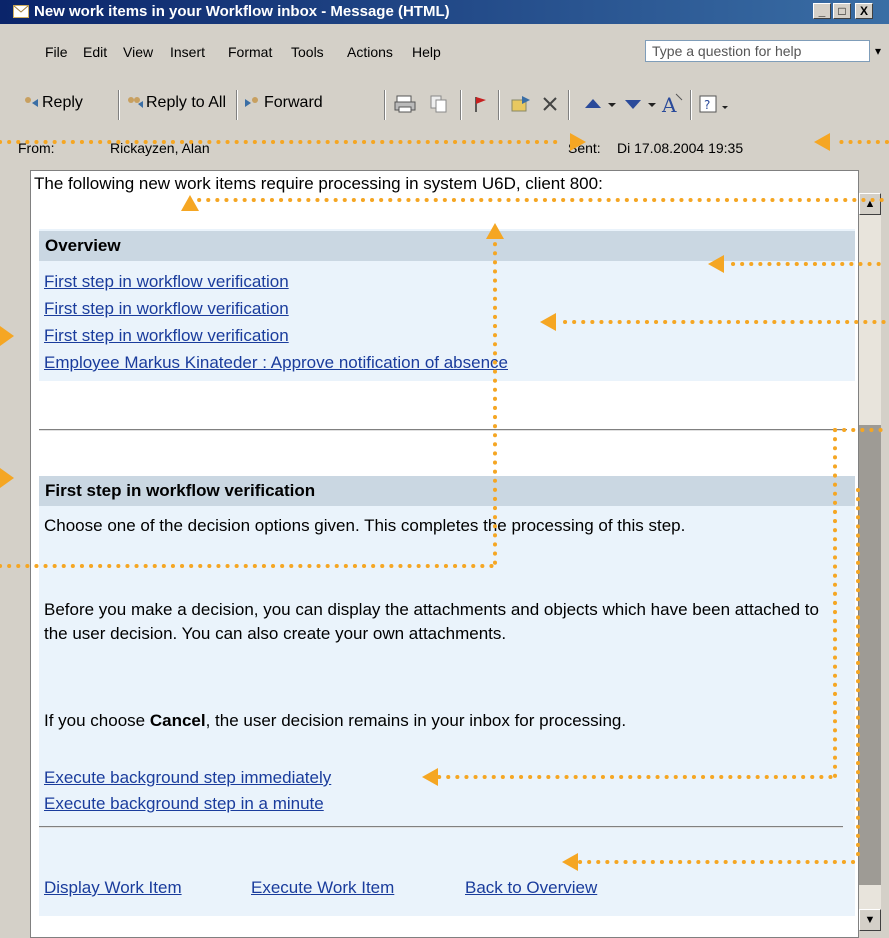 The height and width of the screenshot is (938, 889). I want to click on from-label: From:, so click(36, 148).